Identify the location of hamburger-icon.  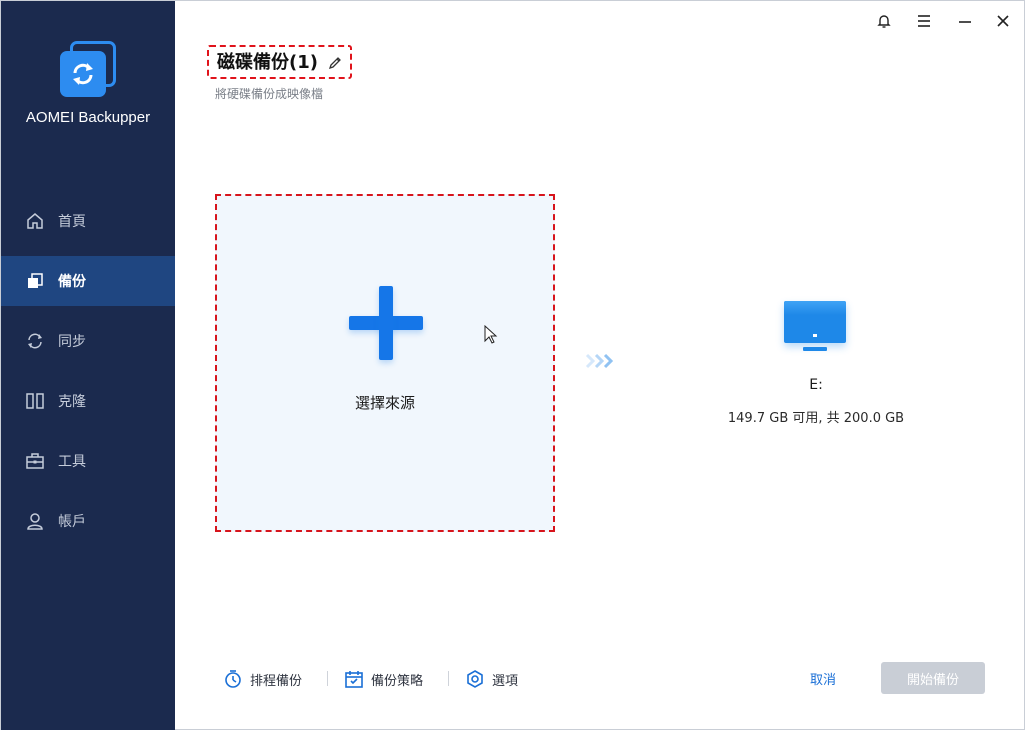
(924, 21).